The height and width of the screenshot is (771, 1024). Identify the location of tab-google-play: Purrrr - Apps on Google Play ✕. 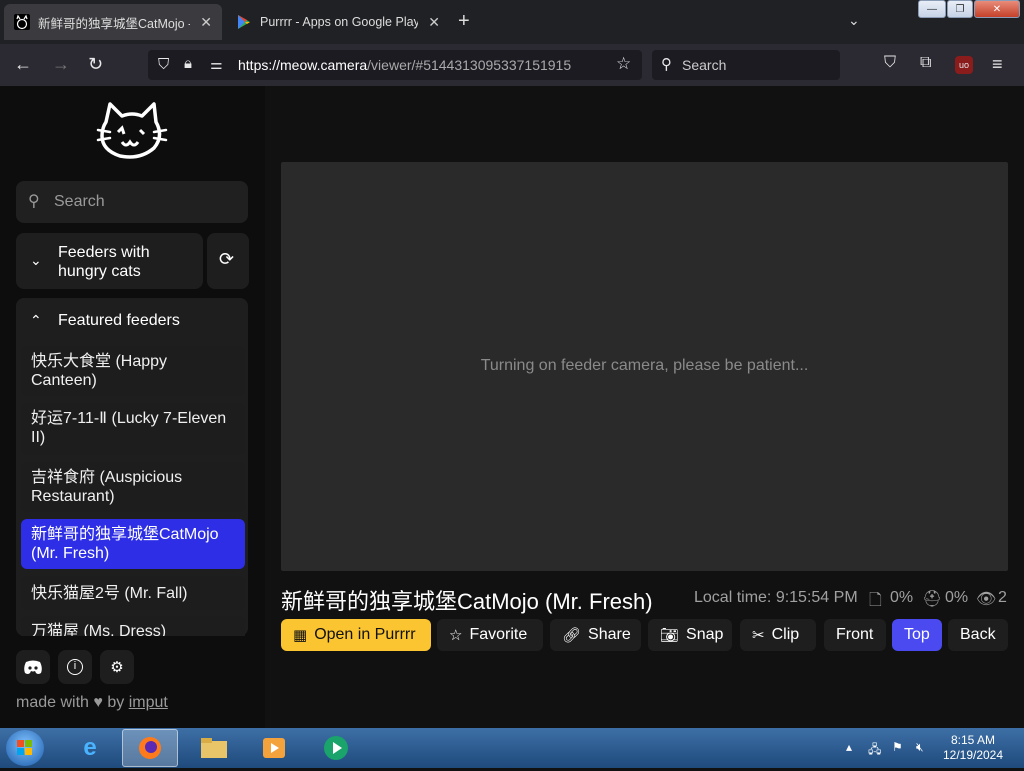
(338, 22).